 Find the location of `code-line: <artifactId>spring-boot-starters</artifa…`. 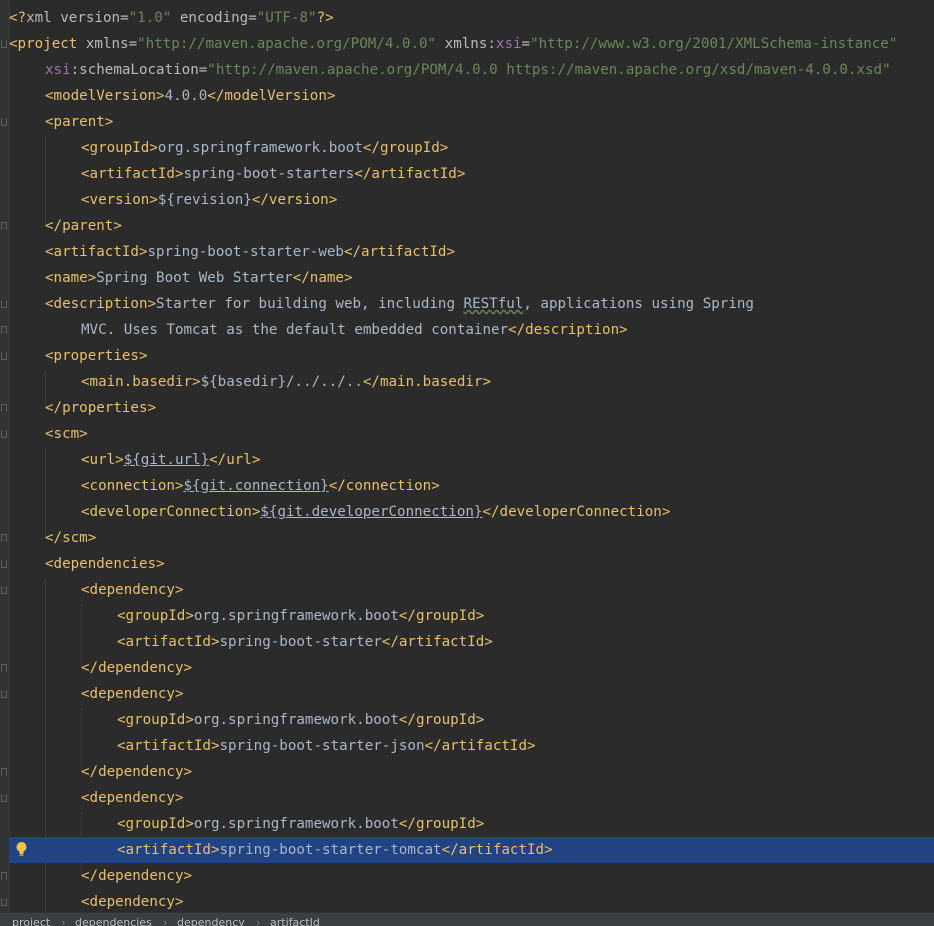

code-line: <artifactId>spring-boot-starters</artifa… is located at coordinates (467, 174).